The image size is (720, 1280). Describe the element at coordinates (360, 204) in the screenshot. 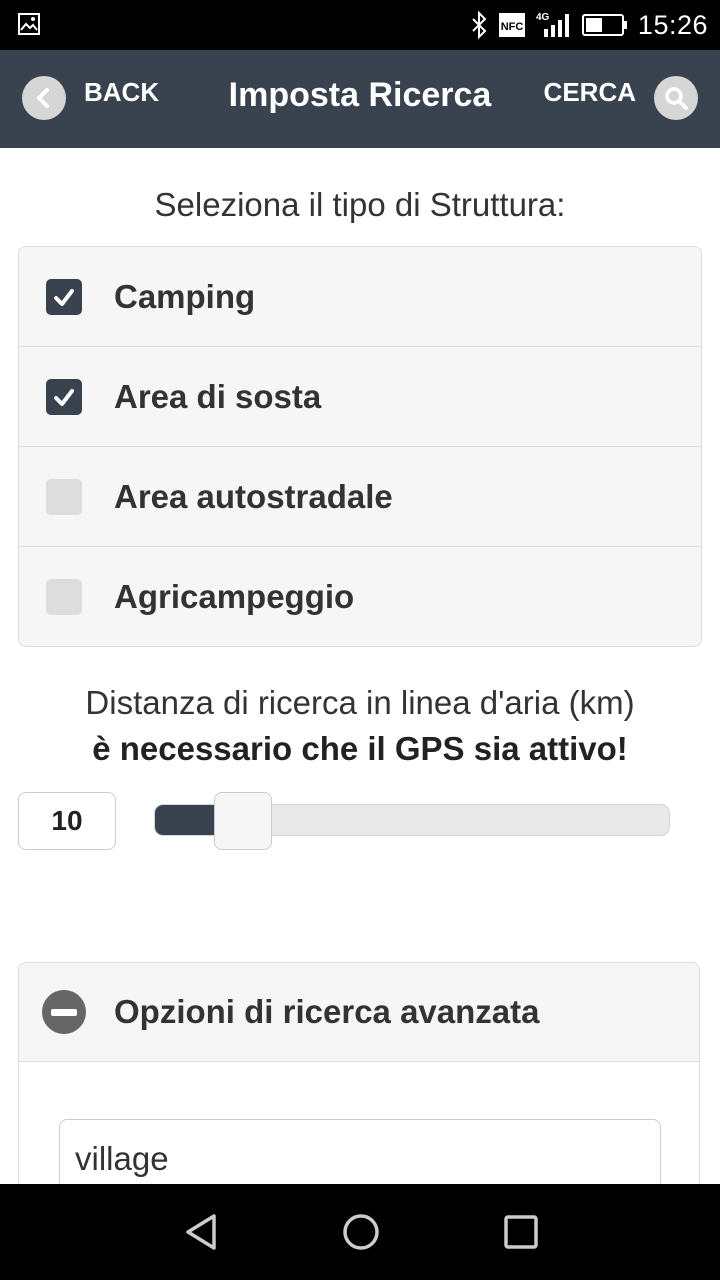

I see `structure-type-prompt: Seleziona il tipo di Struttura:` at that location.